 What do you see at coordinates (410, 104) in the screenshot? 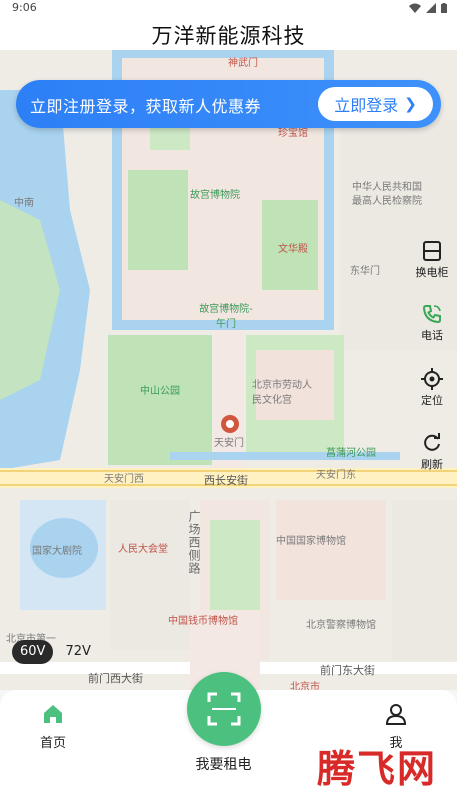
I see `chevron-right-icon: ❯` at bounding box center [410, 104].